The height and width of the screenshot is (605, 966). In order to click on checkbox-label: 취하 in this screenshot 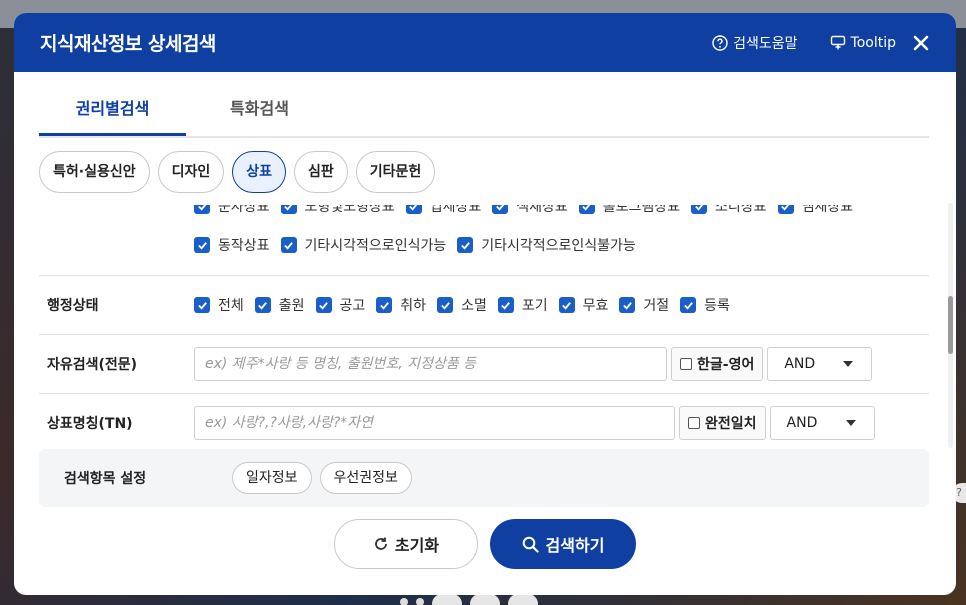, I will do `click(413, 306)`.